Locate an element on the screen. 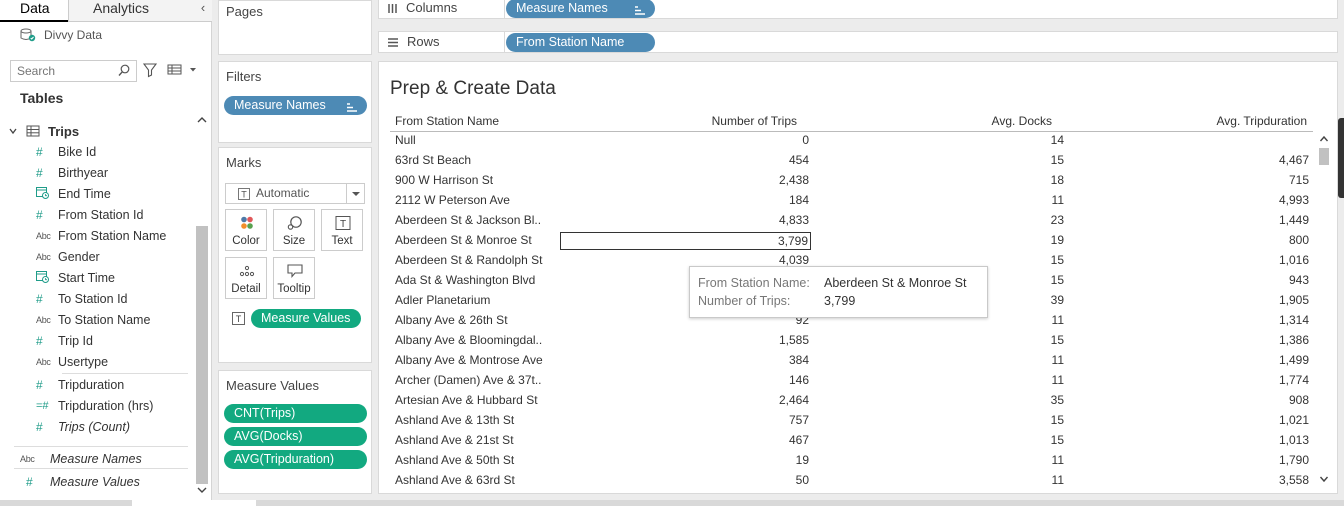 This screenshot has width=1344, height=506. table-row: Artesian Ave & Hubbard St 2,464 35 908 is located at coordinates (851, 401).